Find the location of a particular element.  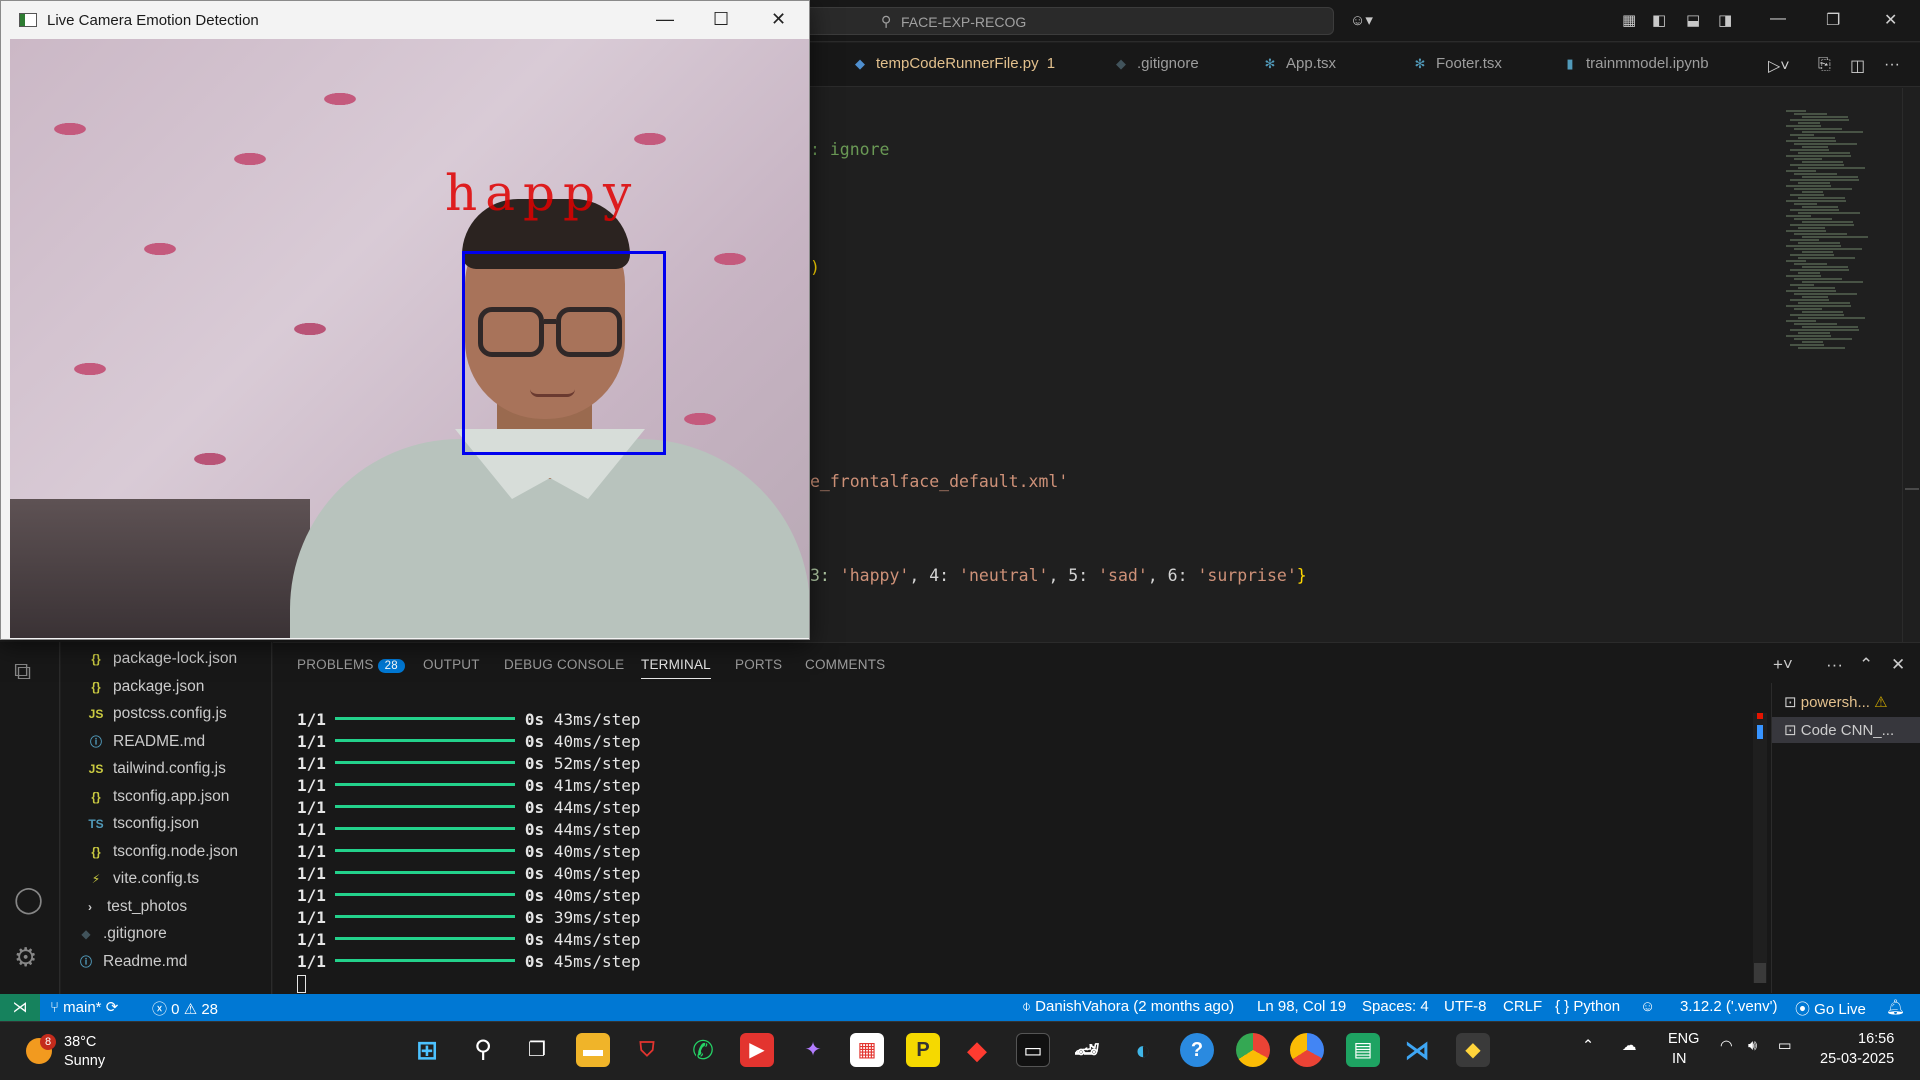

git-blame: ⌽ DanishVahora (2 months ago) is located at coordinates (1128, 1006).